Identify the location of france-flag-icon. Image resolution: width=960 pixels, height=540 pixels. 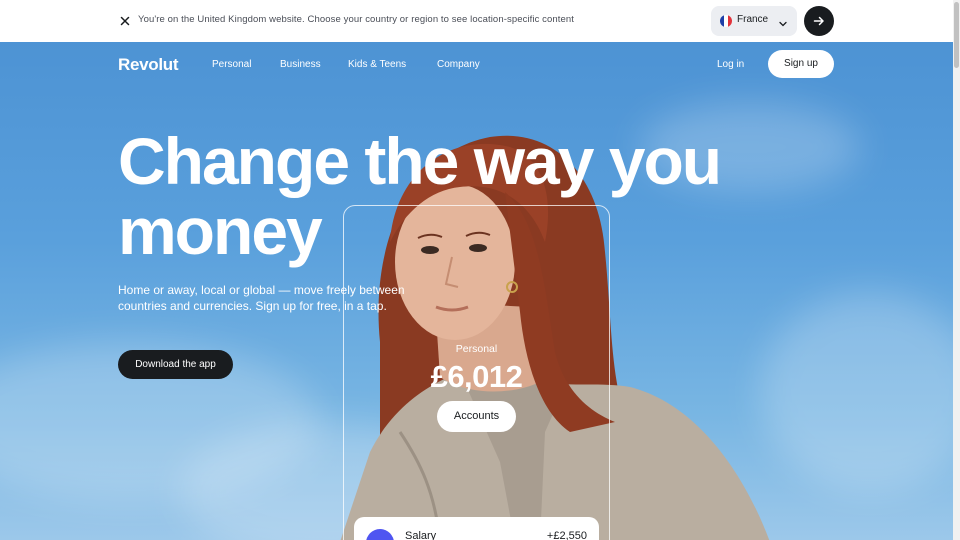
(726, 21).